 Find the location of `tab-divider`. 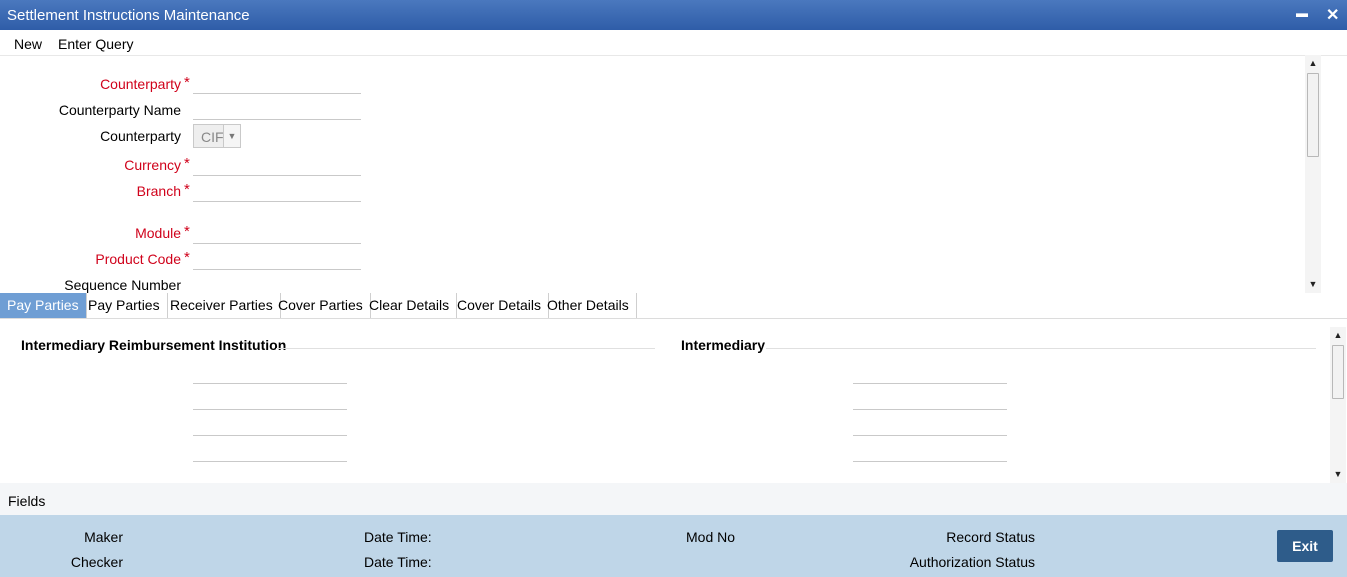

tab-divider is located at coordinates (673, 318).